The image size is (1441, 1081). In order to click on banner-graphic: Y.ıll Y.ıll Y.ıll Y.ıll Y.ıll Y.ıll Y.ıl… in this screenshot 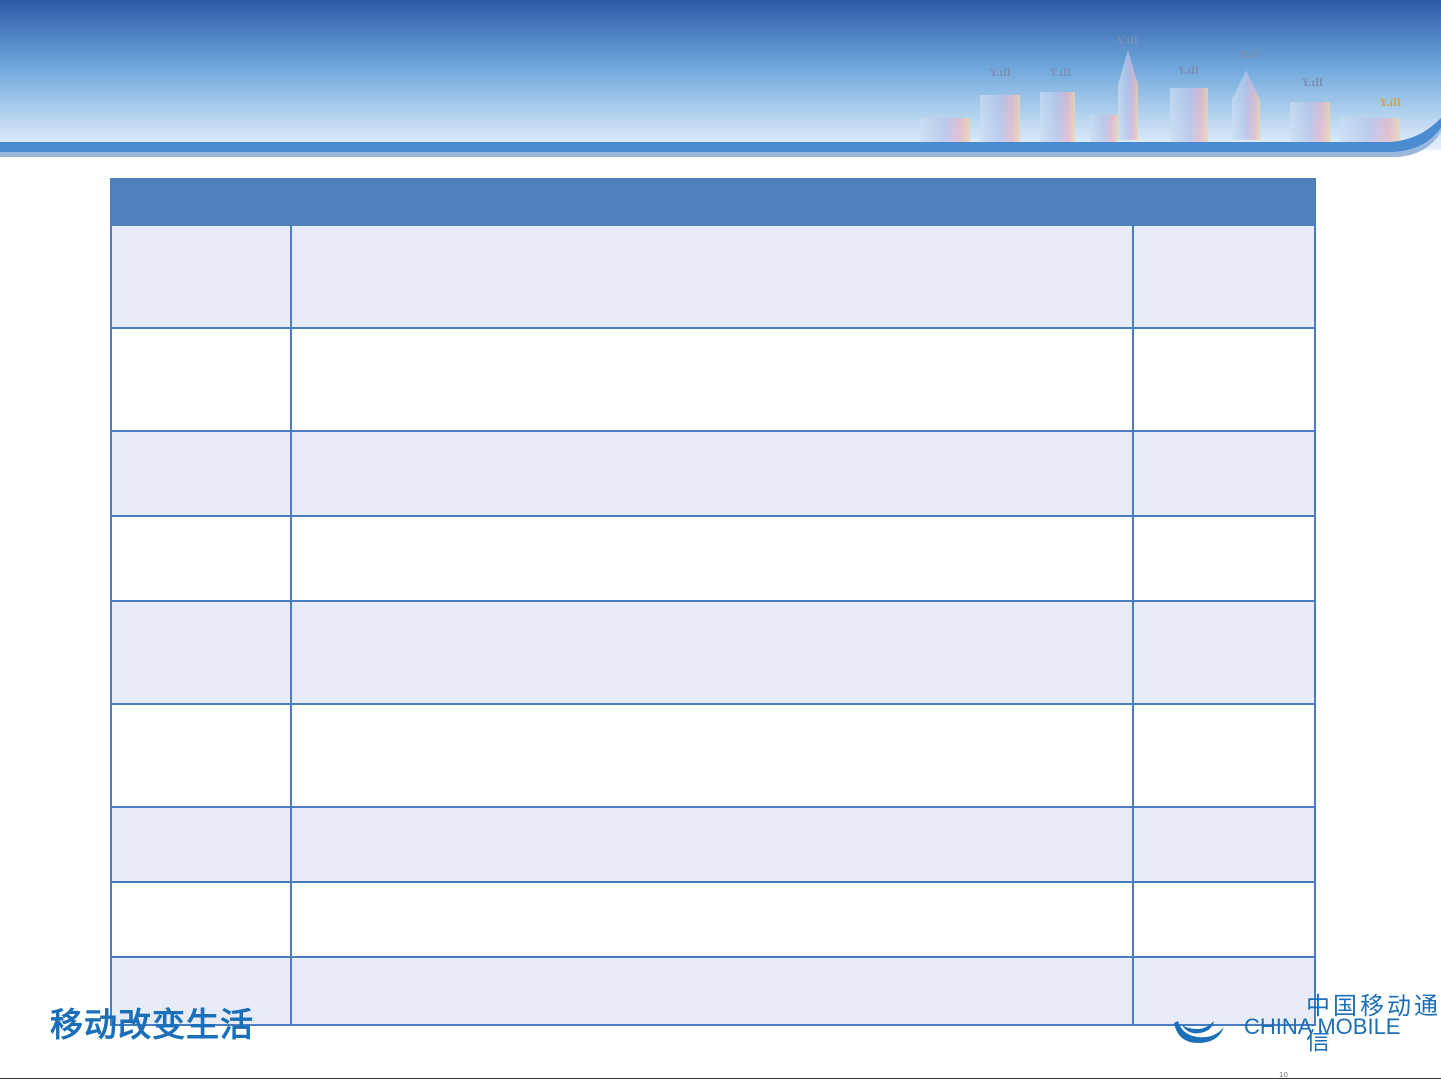, I will do `click(720, 78)`.